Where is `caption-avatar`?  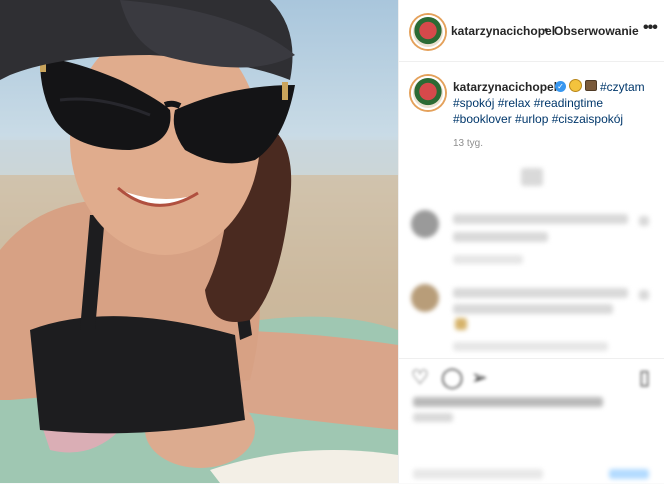
caption-avatar is located at coordinates (428, 93).